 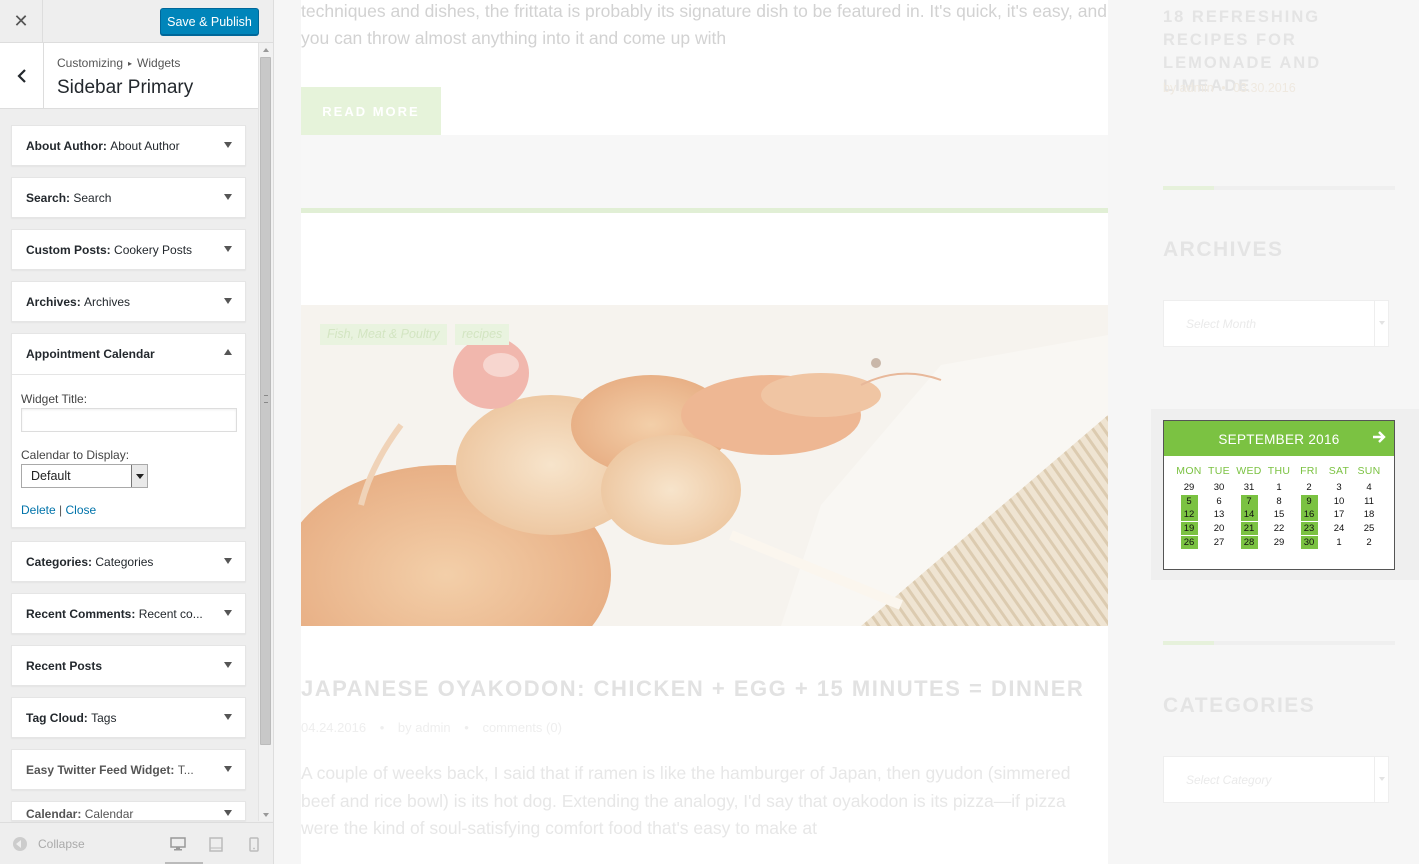 I want to click on archives-dropdown: Select Month, so click(x=1276, y=323).